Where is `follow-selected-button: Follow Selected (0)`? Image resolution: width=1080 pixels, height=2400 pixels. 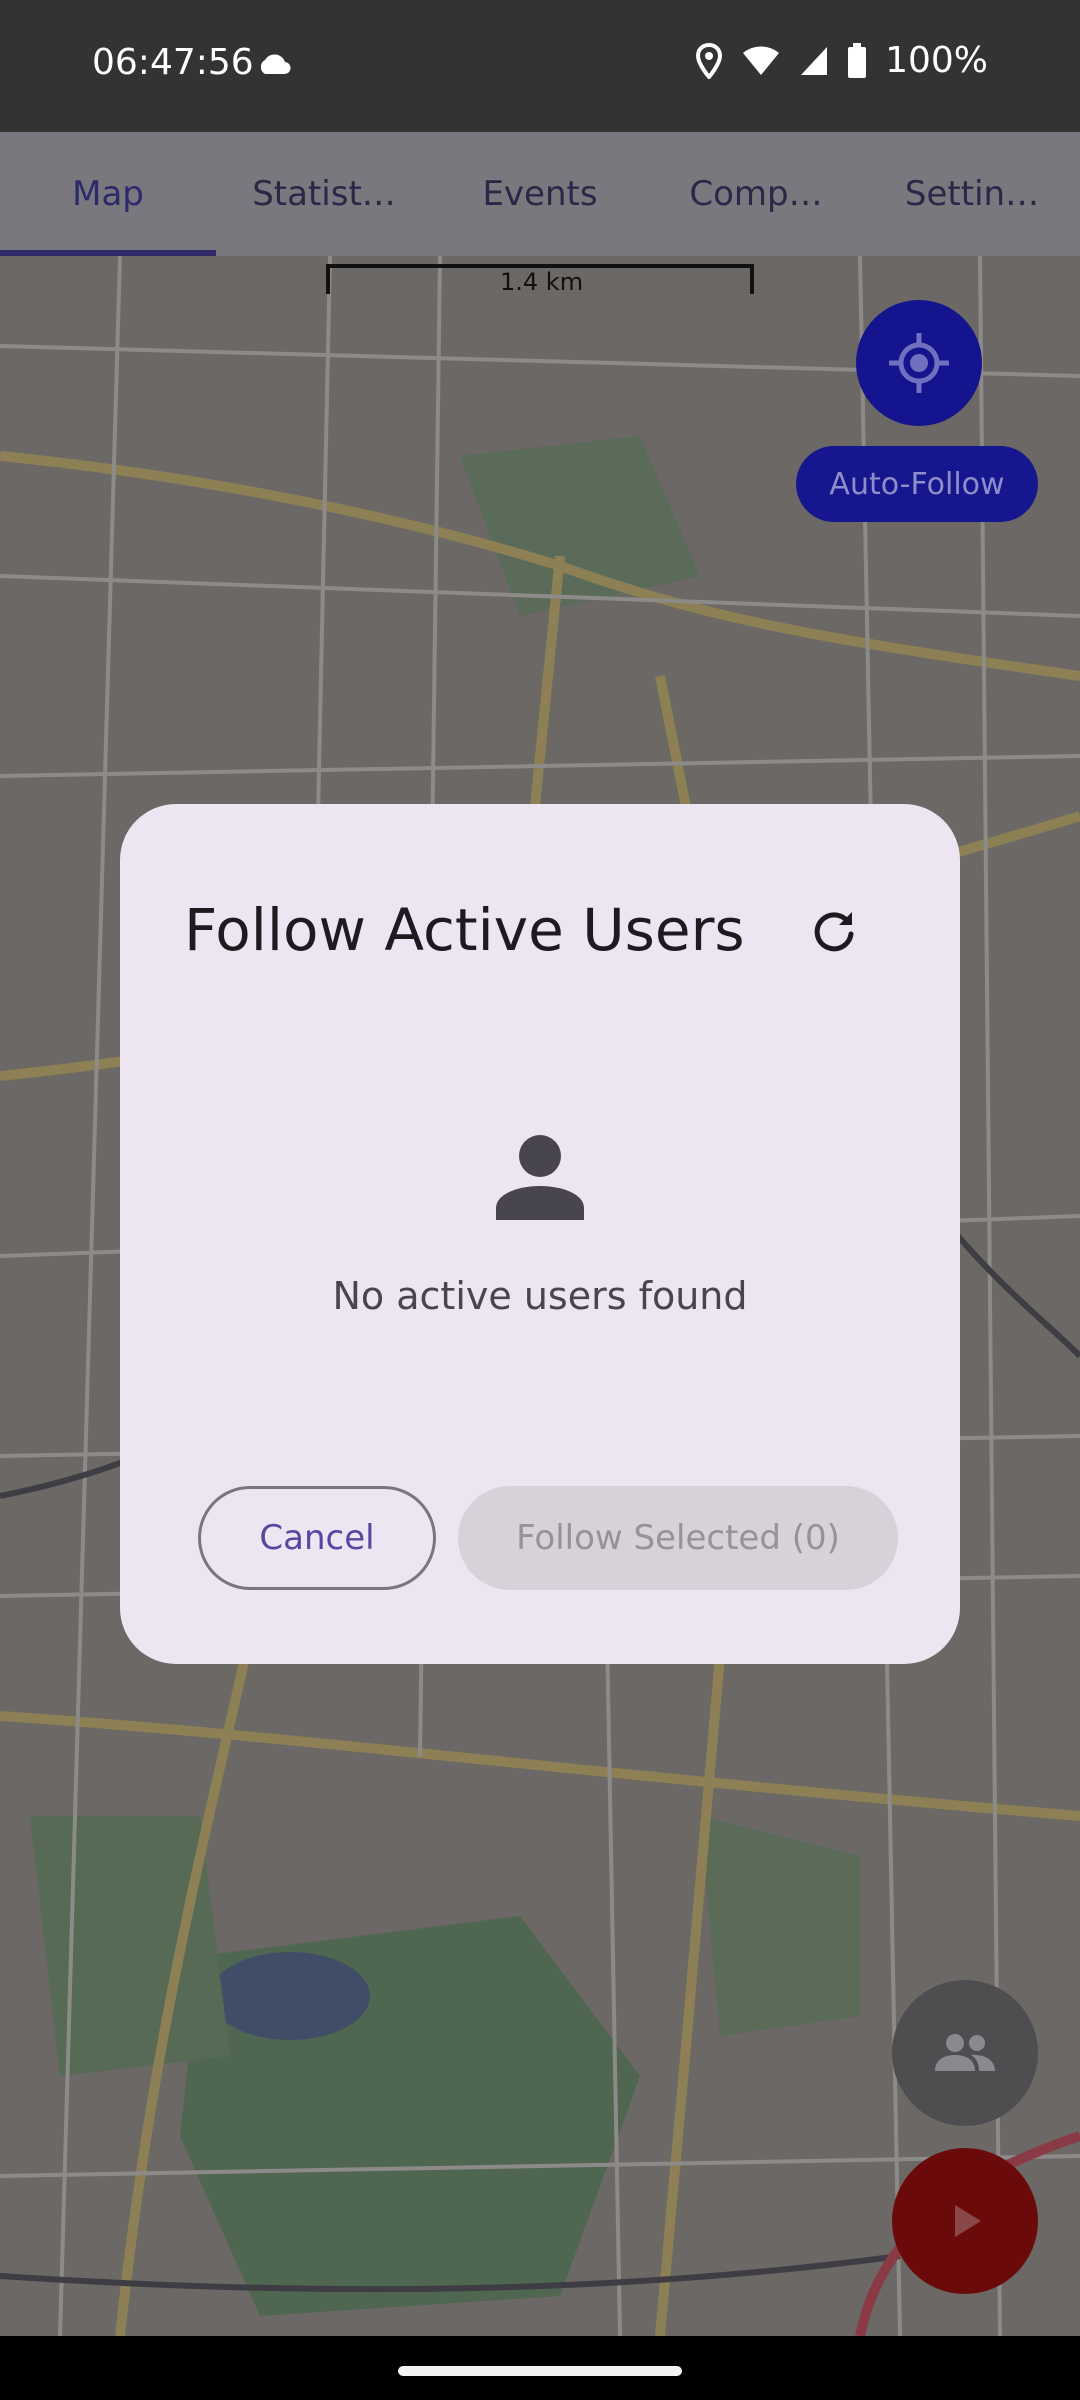
follow-selected-button: Follow Selected (0) is located at coordinates (678, 1538).